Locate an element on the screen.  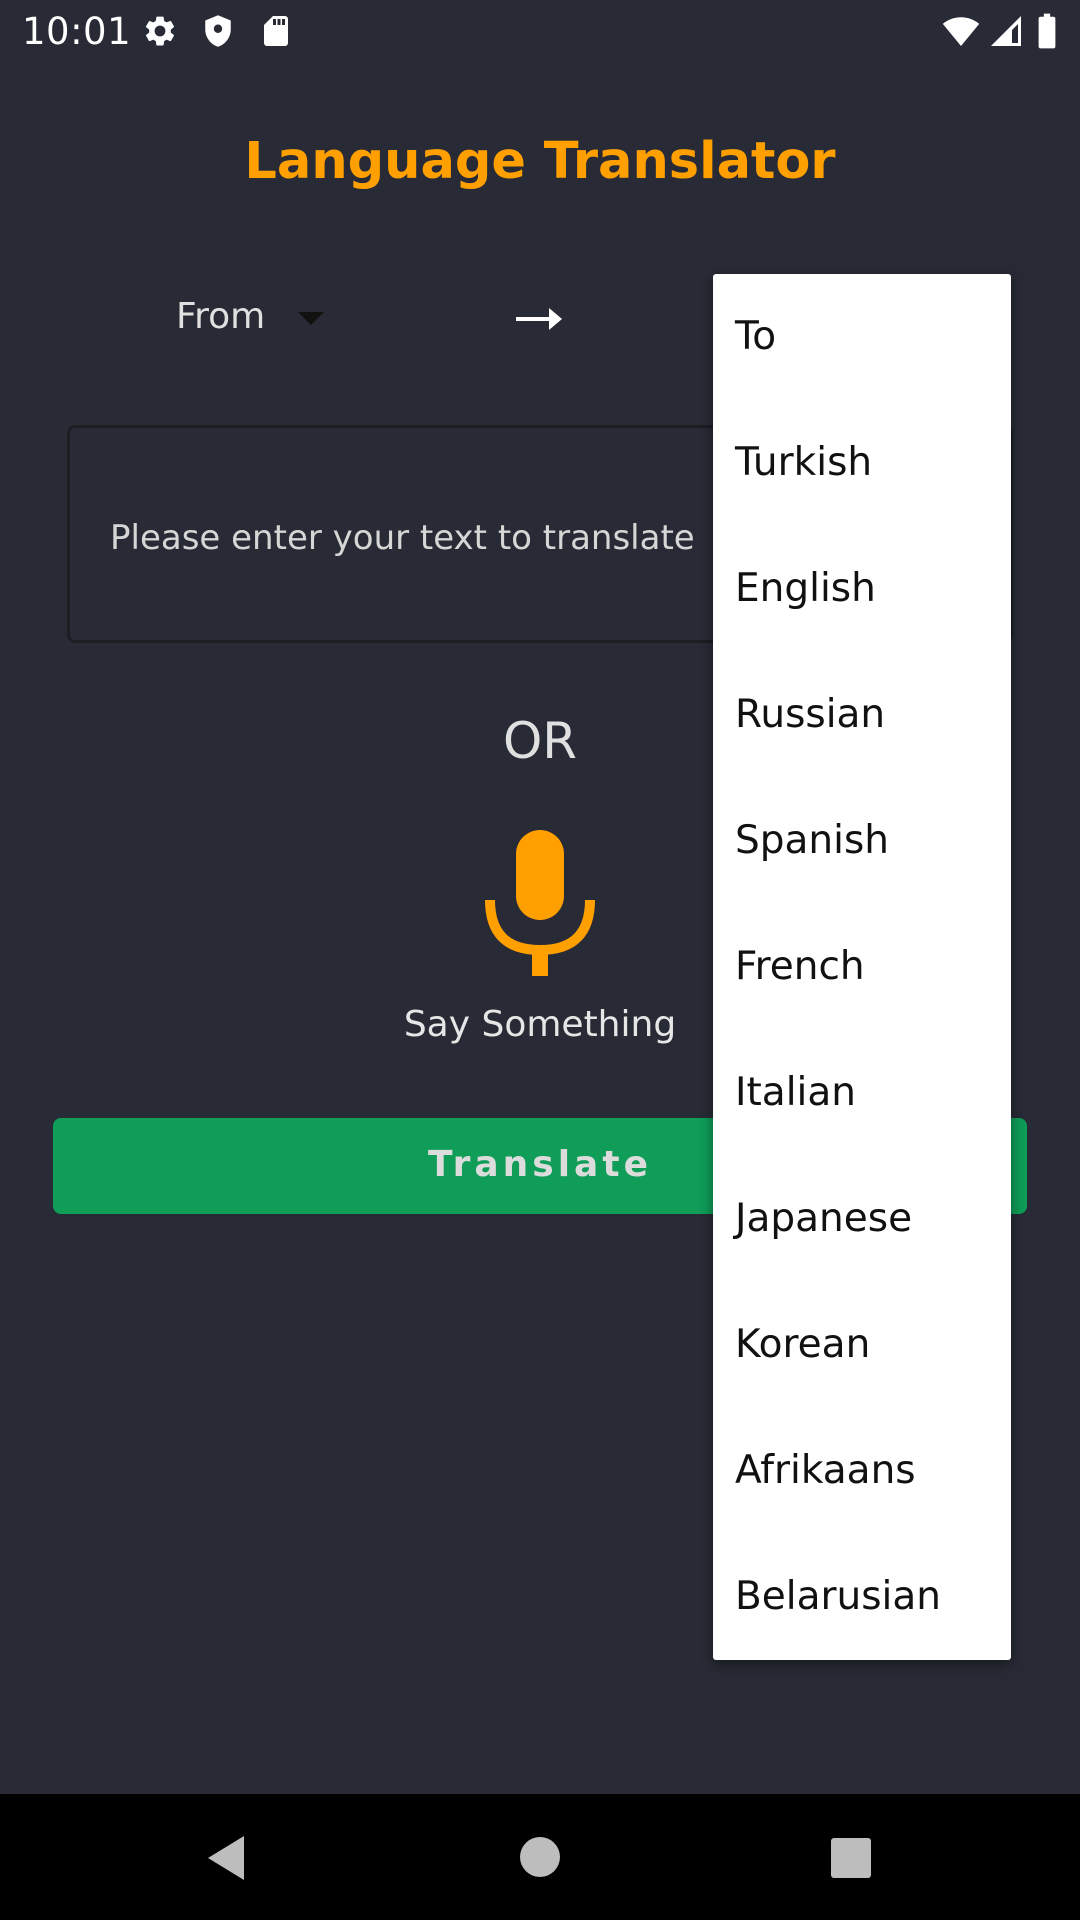
status-time: 10:01 is located at coordinates (77, 31).